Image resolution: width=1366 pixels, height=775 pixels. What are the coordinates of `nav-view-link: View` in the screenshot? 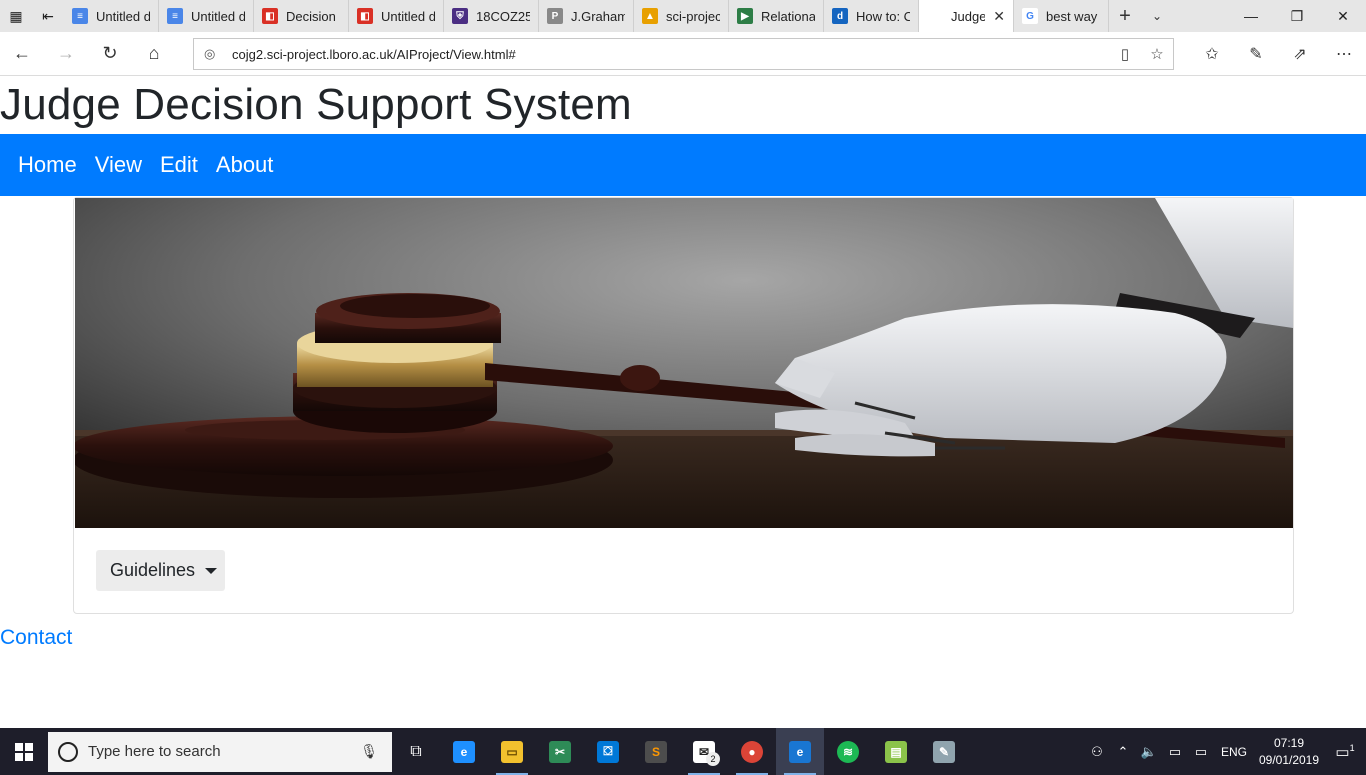 It's located at (118, 165).